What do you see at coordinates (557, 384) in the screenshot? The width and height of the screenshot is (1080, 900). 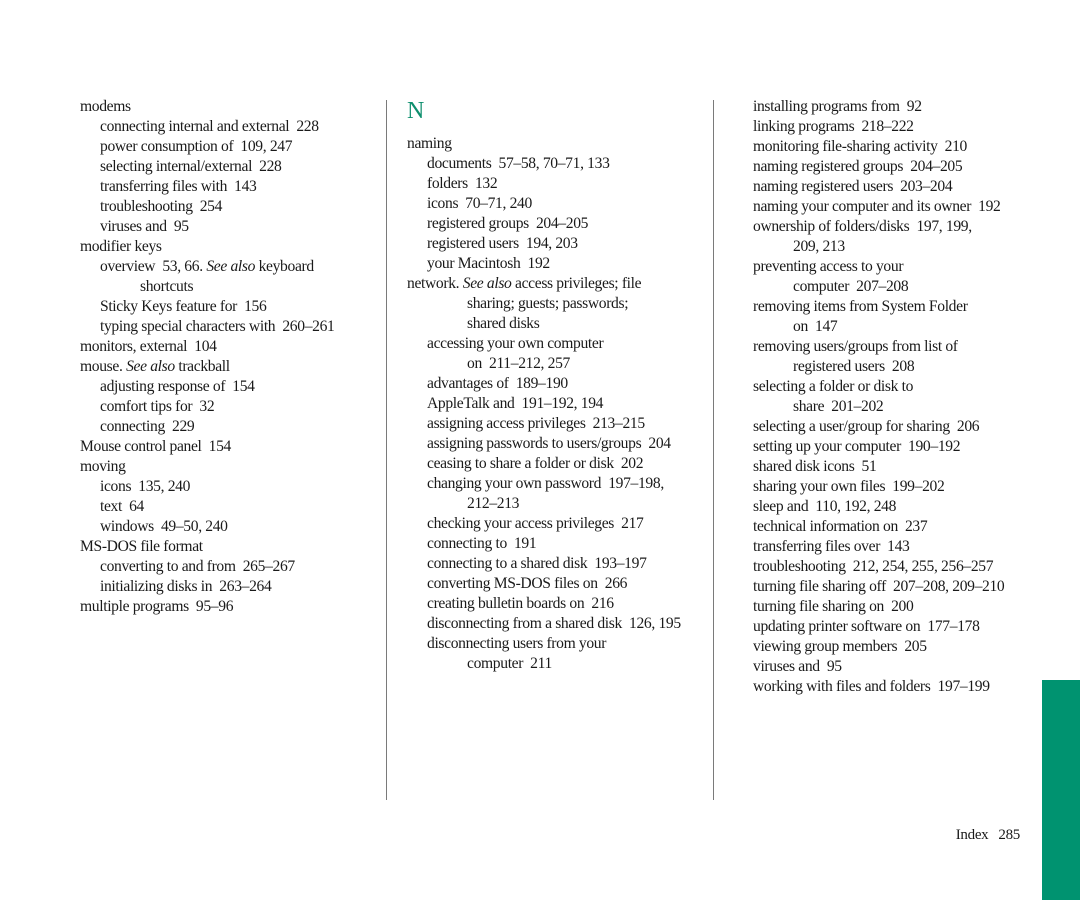 I see `index-subentry: advantages of 189–190` at bounding box center [557, 384].